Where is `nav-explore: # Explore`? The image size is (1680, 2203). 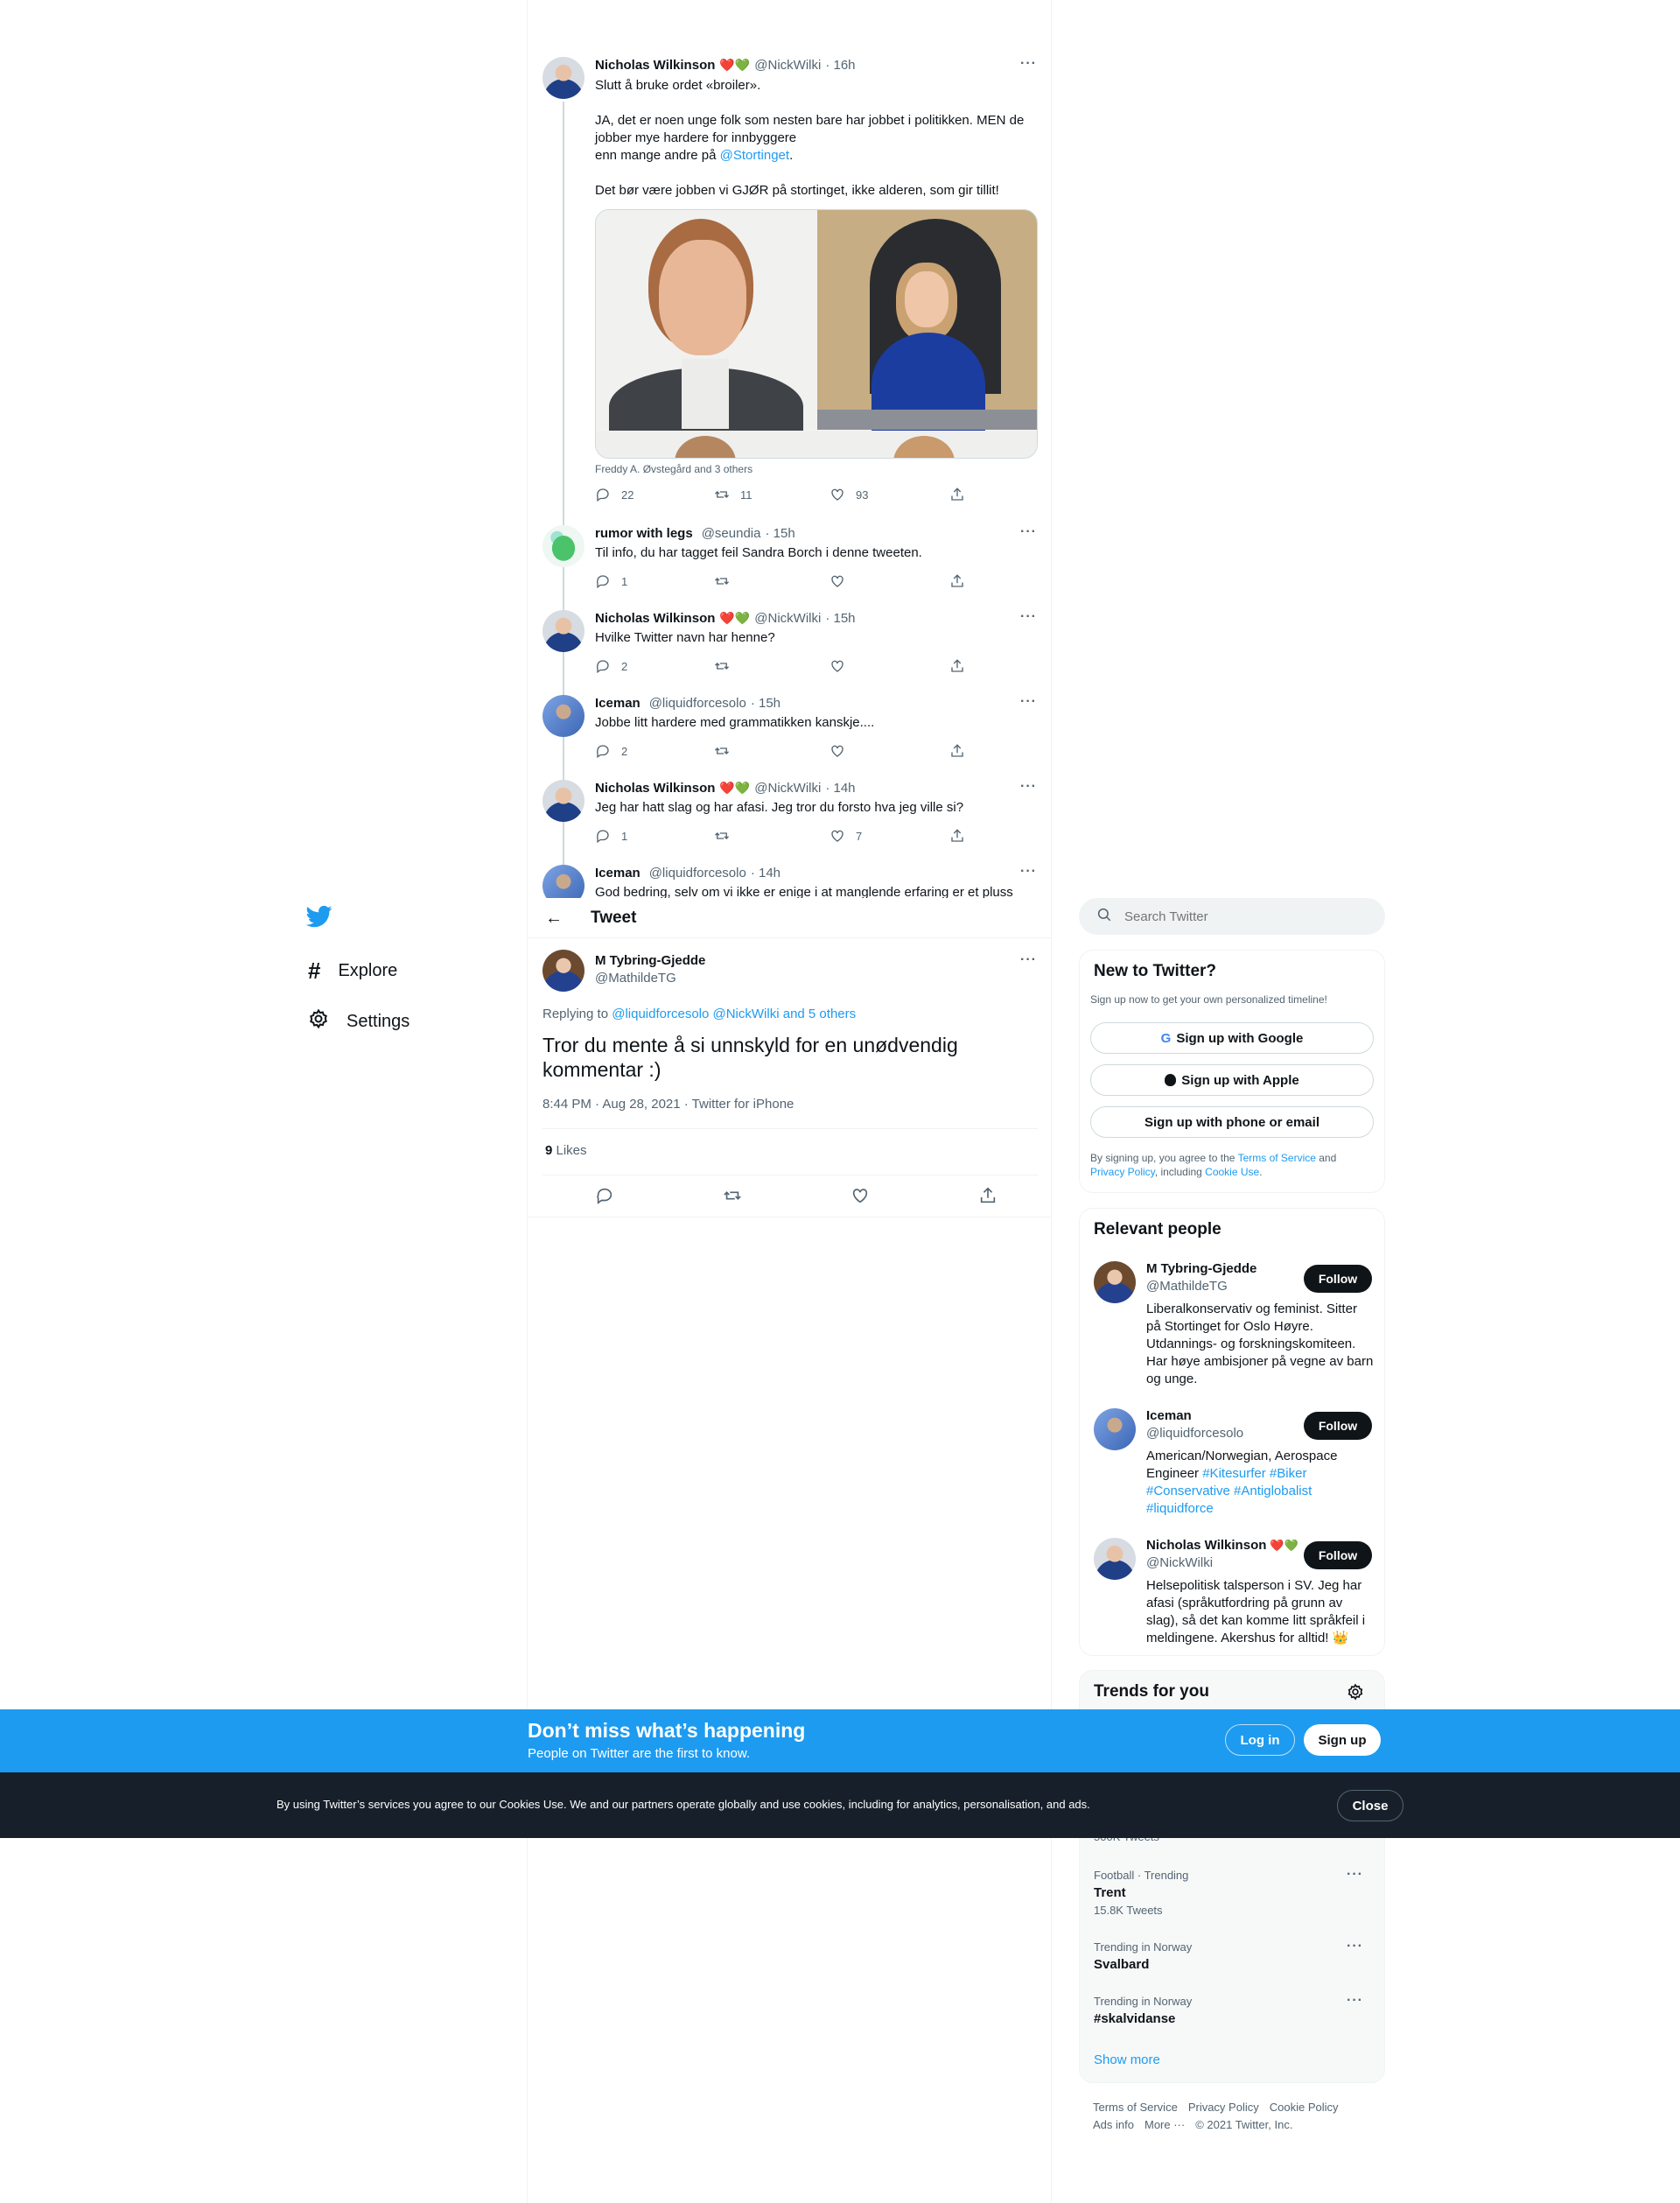 nav-explore: # Explore is located at coordinates (352, 971).